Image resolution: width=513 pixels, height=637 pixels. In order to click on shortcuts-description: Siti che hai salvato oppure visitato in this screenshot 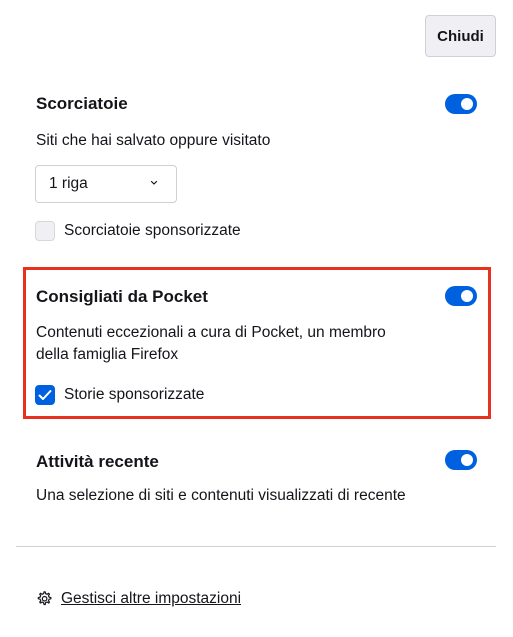, I will do `click(153, 140)`.